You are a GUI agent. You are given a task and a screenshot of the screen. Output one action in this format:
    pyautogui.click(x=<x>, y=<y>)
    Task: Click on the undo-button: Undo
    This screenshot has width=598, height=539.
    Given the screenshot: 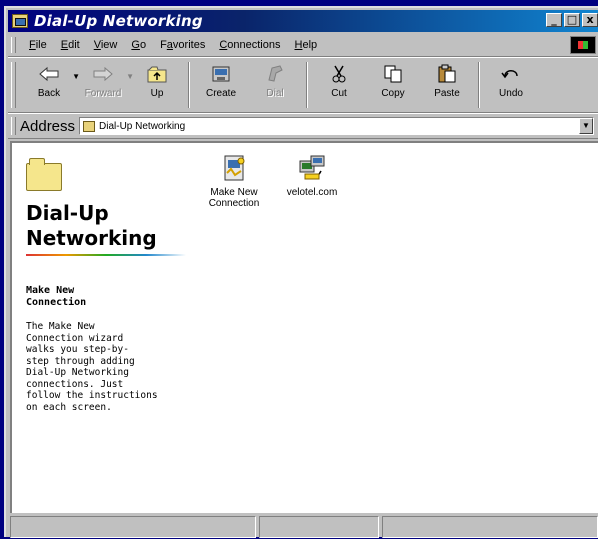 What is the action you would take?
    pyautogui.click(x=511, y=83)
    